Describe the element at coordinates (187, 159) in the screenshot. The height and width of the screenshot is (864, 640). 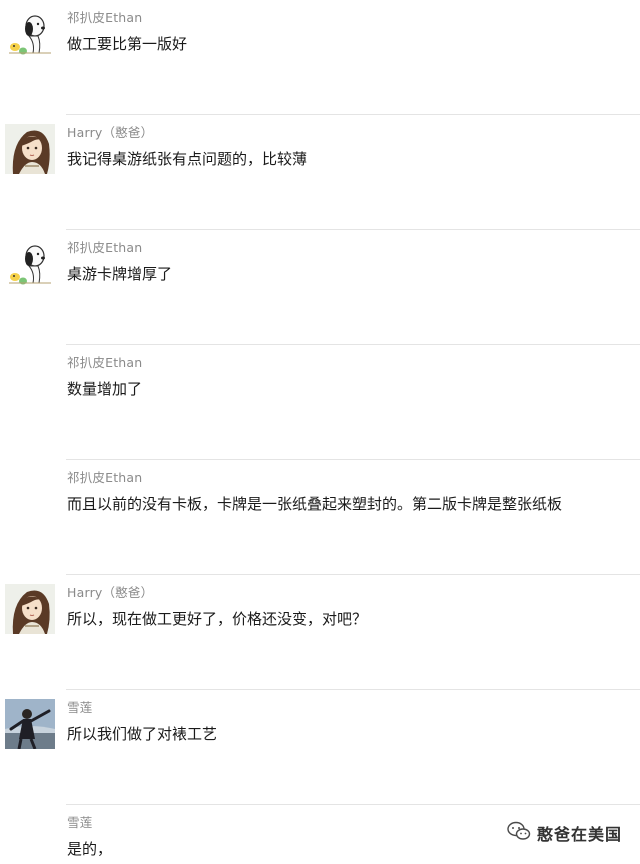
I see `message-text: 我记得桌游纸张有点问题的，比较薄` at that location.